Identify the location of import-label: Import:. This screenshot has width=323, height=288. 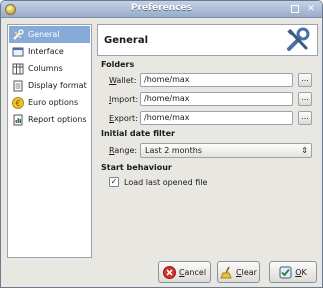
(124, 99).